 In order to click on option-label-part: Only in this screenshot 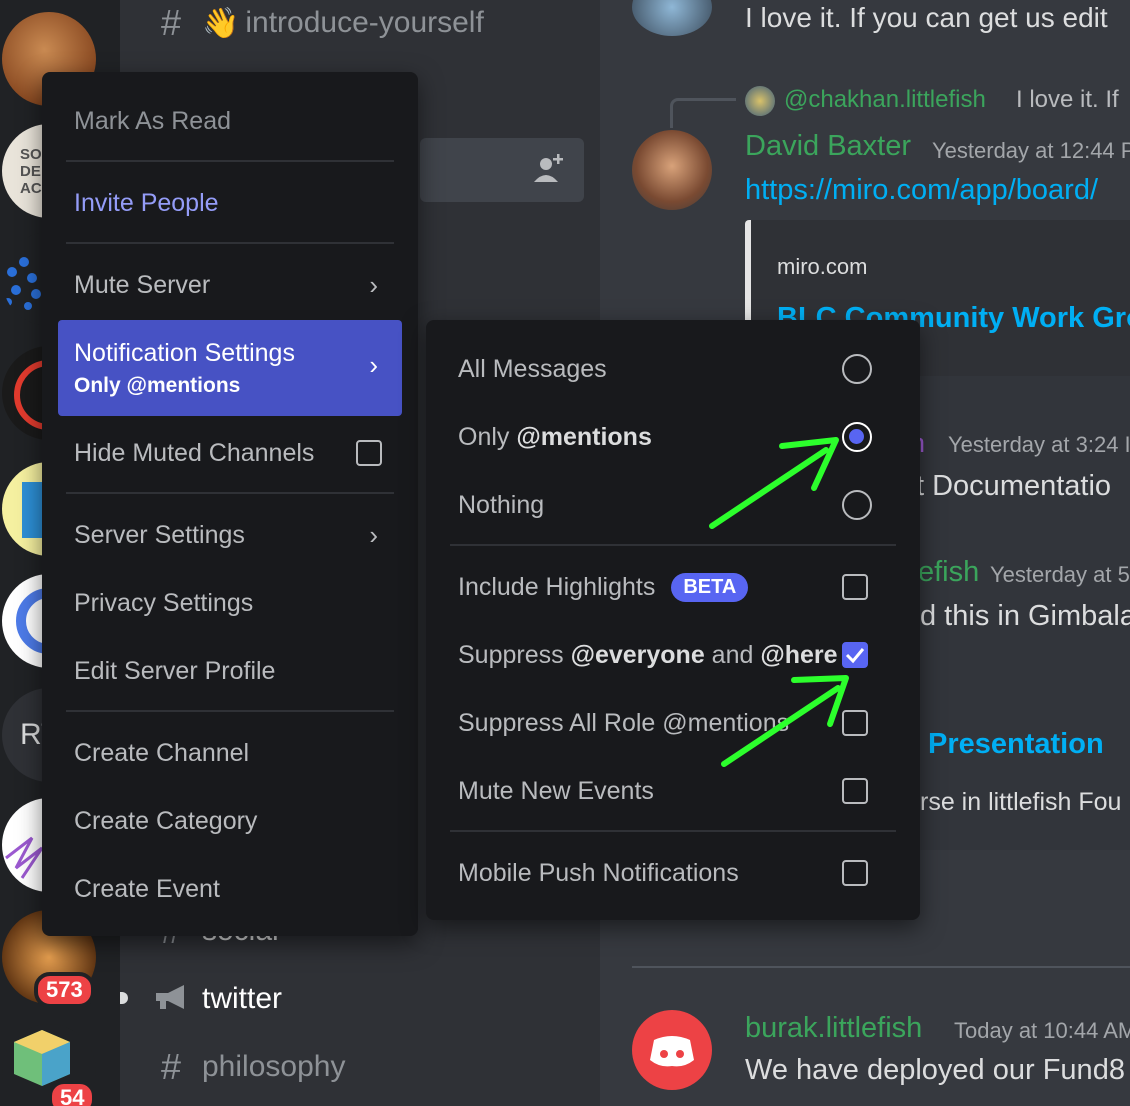, I will do `click(487, 436)`.